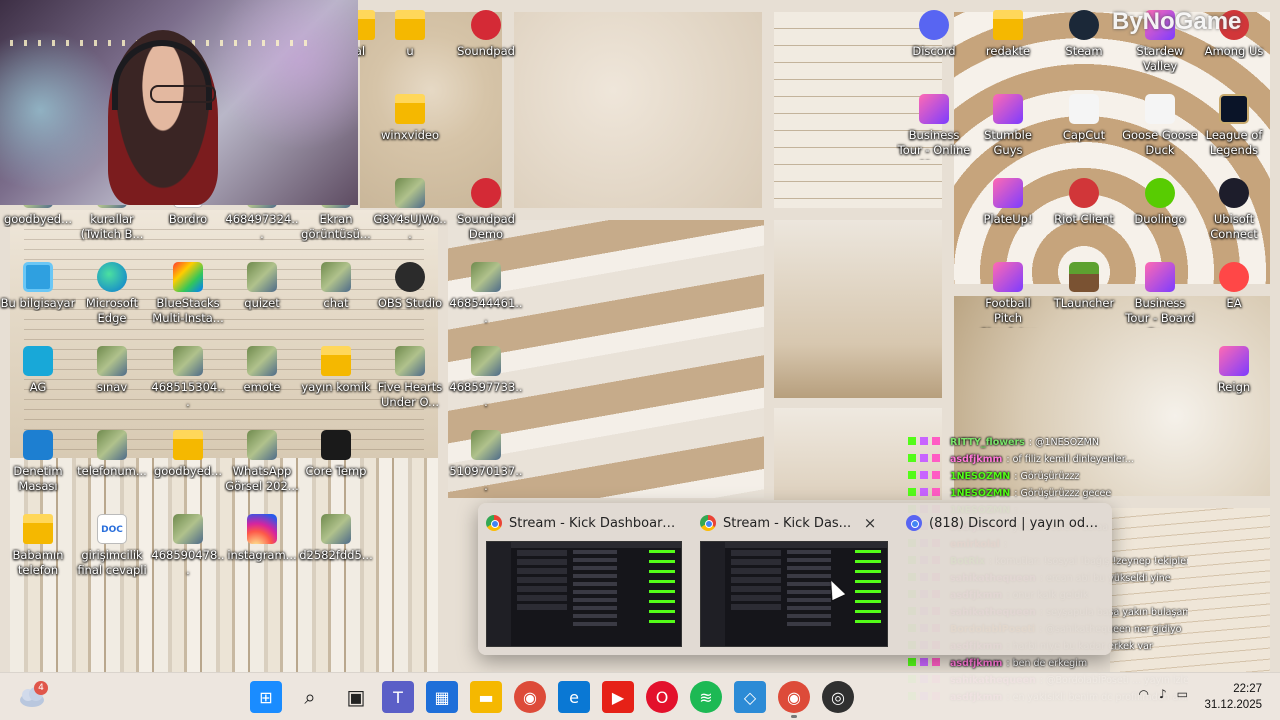 The width and height of the screenshot is (1280, 720). I want to click on desktop-icon: Riot Client, so click(1084, 202).